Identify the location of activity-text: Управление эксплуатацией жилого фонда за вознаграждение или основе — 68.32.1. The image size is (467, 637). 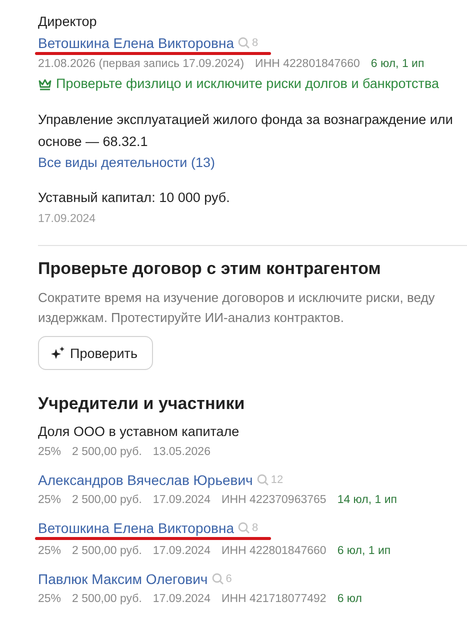
(245, 131).